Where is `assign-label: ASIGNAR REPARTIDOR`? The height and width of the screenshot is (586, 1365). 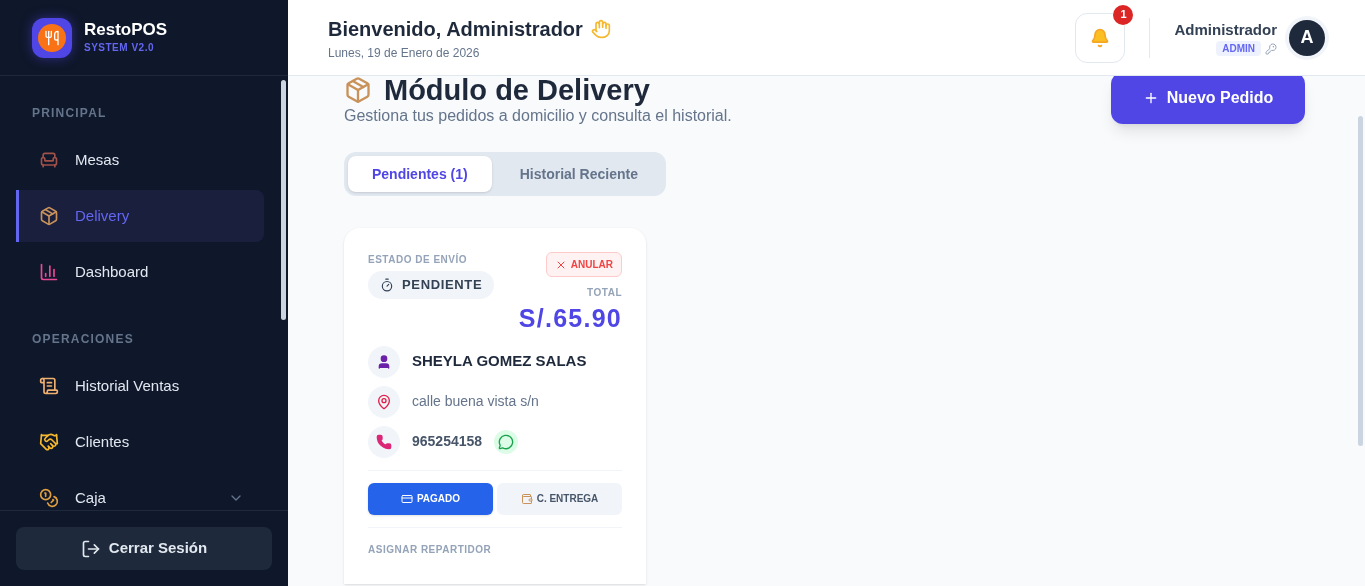
assign-label: ASIGNAR REPARTIDOR is located at coordinates (430, 549).